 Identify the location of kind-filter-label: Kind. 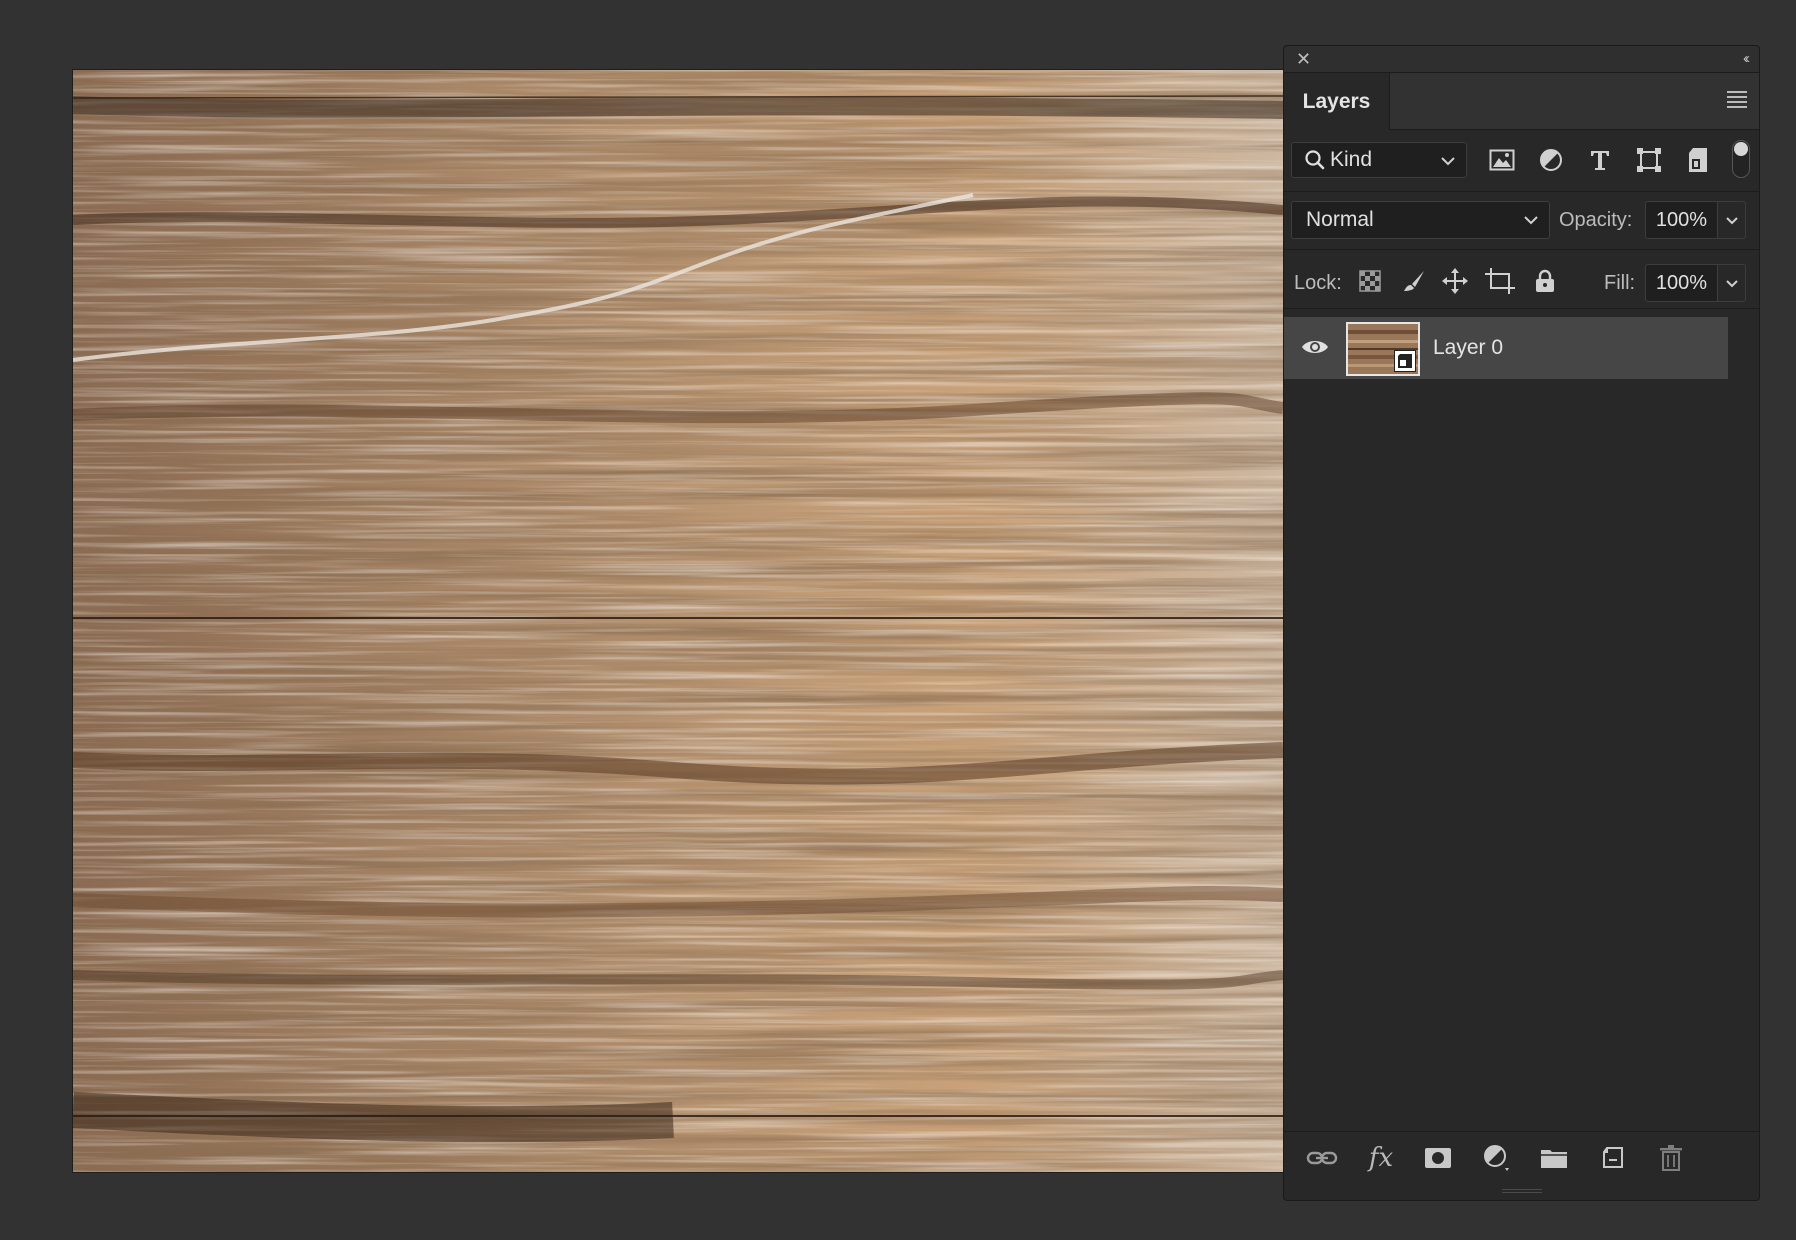
(1351, 159).